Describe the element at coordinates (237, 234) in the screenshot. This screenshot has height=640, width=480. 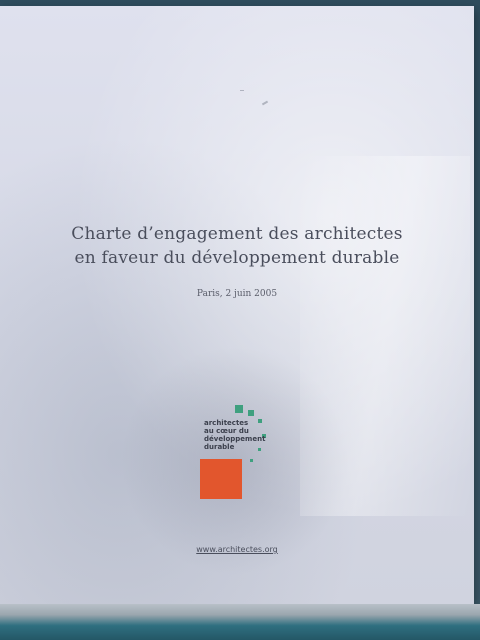
I see `title-line-1: Charte d’engagement des architectes` at that location.